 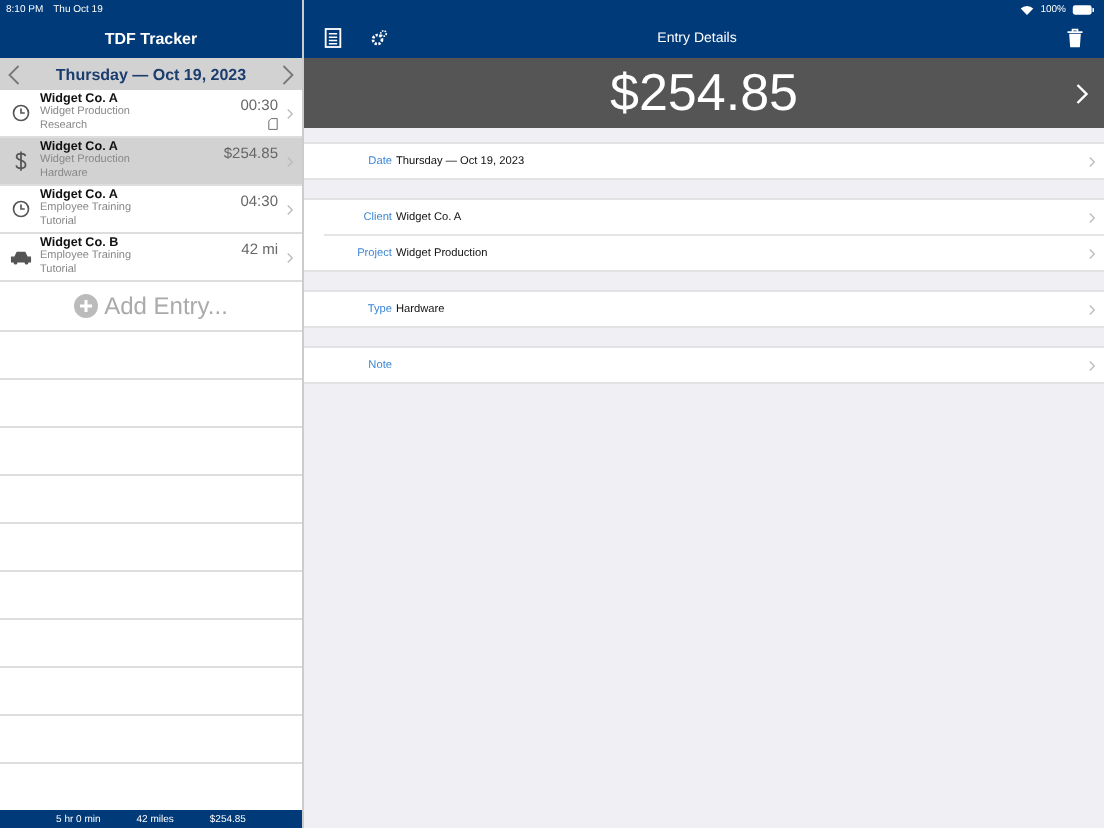 What do you see at coordinates (151, 74) in the screenshot?
I see `current-date: Thursday — Oct 19, 2023` at bounding box center [151, 74].